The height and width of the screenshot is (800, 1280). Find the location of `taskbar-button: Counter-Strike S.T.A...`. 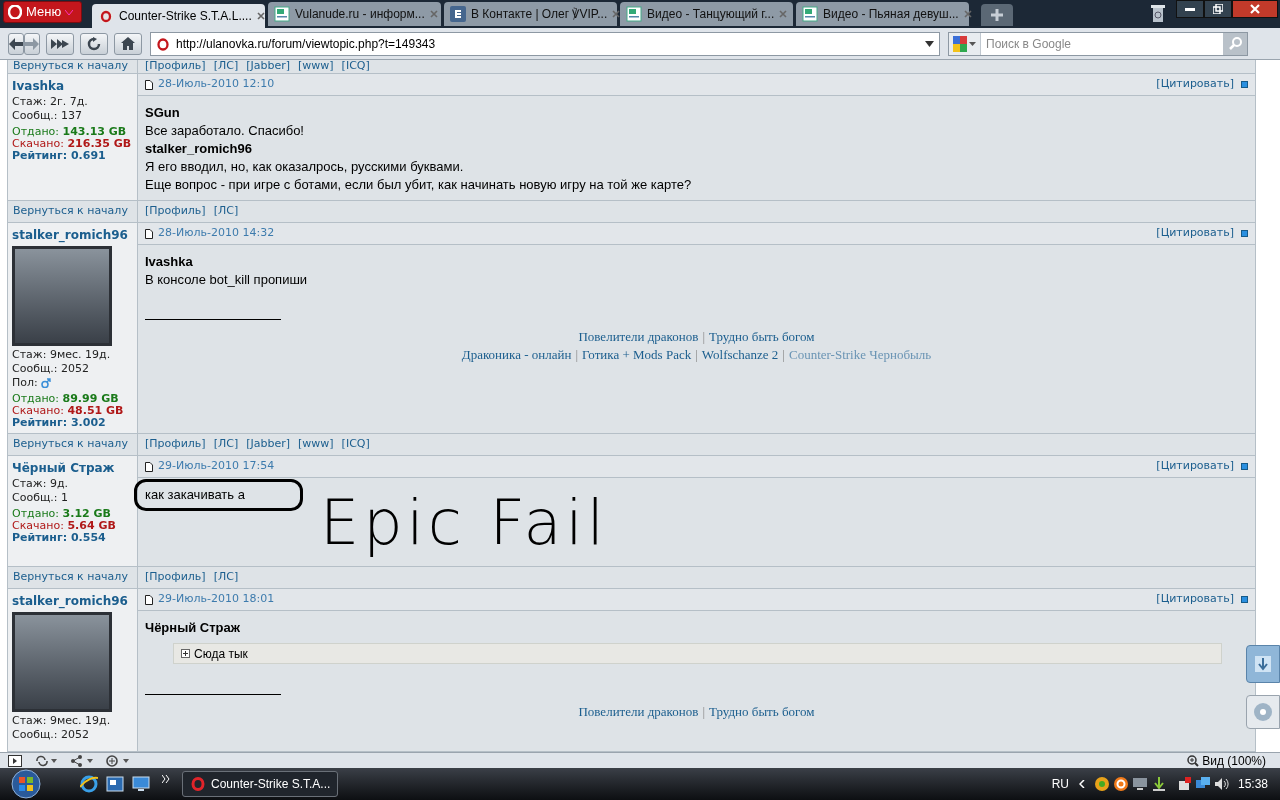

taskbar-button: Counter-Strike S.T.A... is located at coordinates (260, 784).